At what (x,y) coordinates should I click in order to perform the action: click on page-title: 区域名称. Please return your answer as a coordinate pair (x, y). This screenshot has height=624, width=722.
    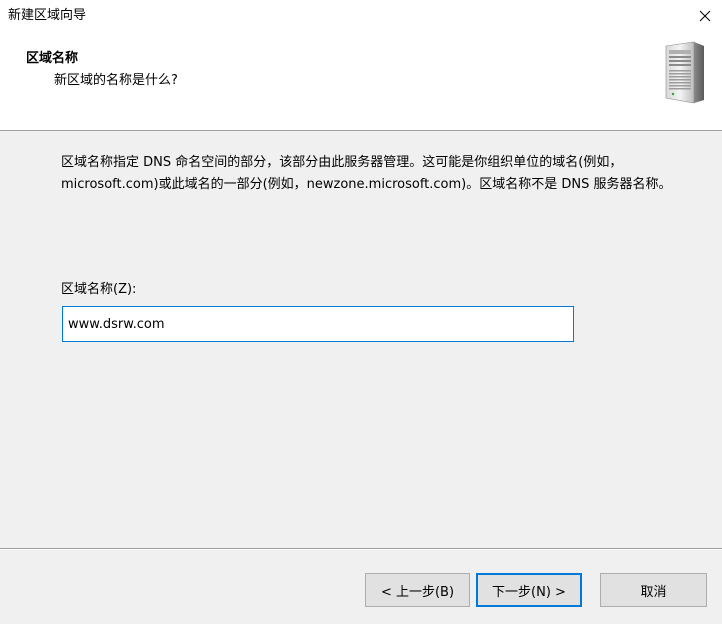
    Looking at the image, I should click on (52, 58).